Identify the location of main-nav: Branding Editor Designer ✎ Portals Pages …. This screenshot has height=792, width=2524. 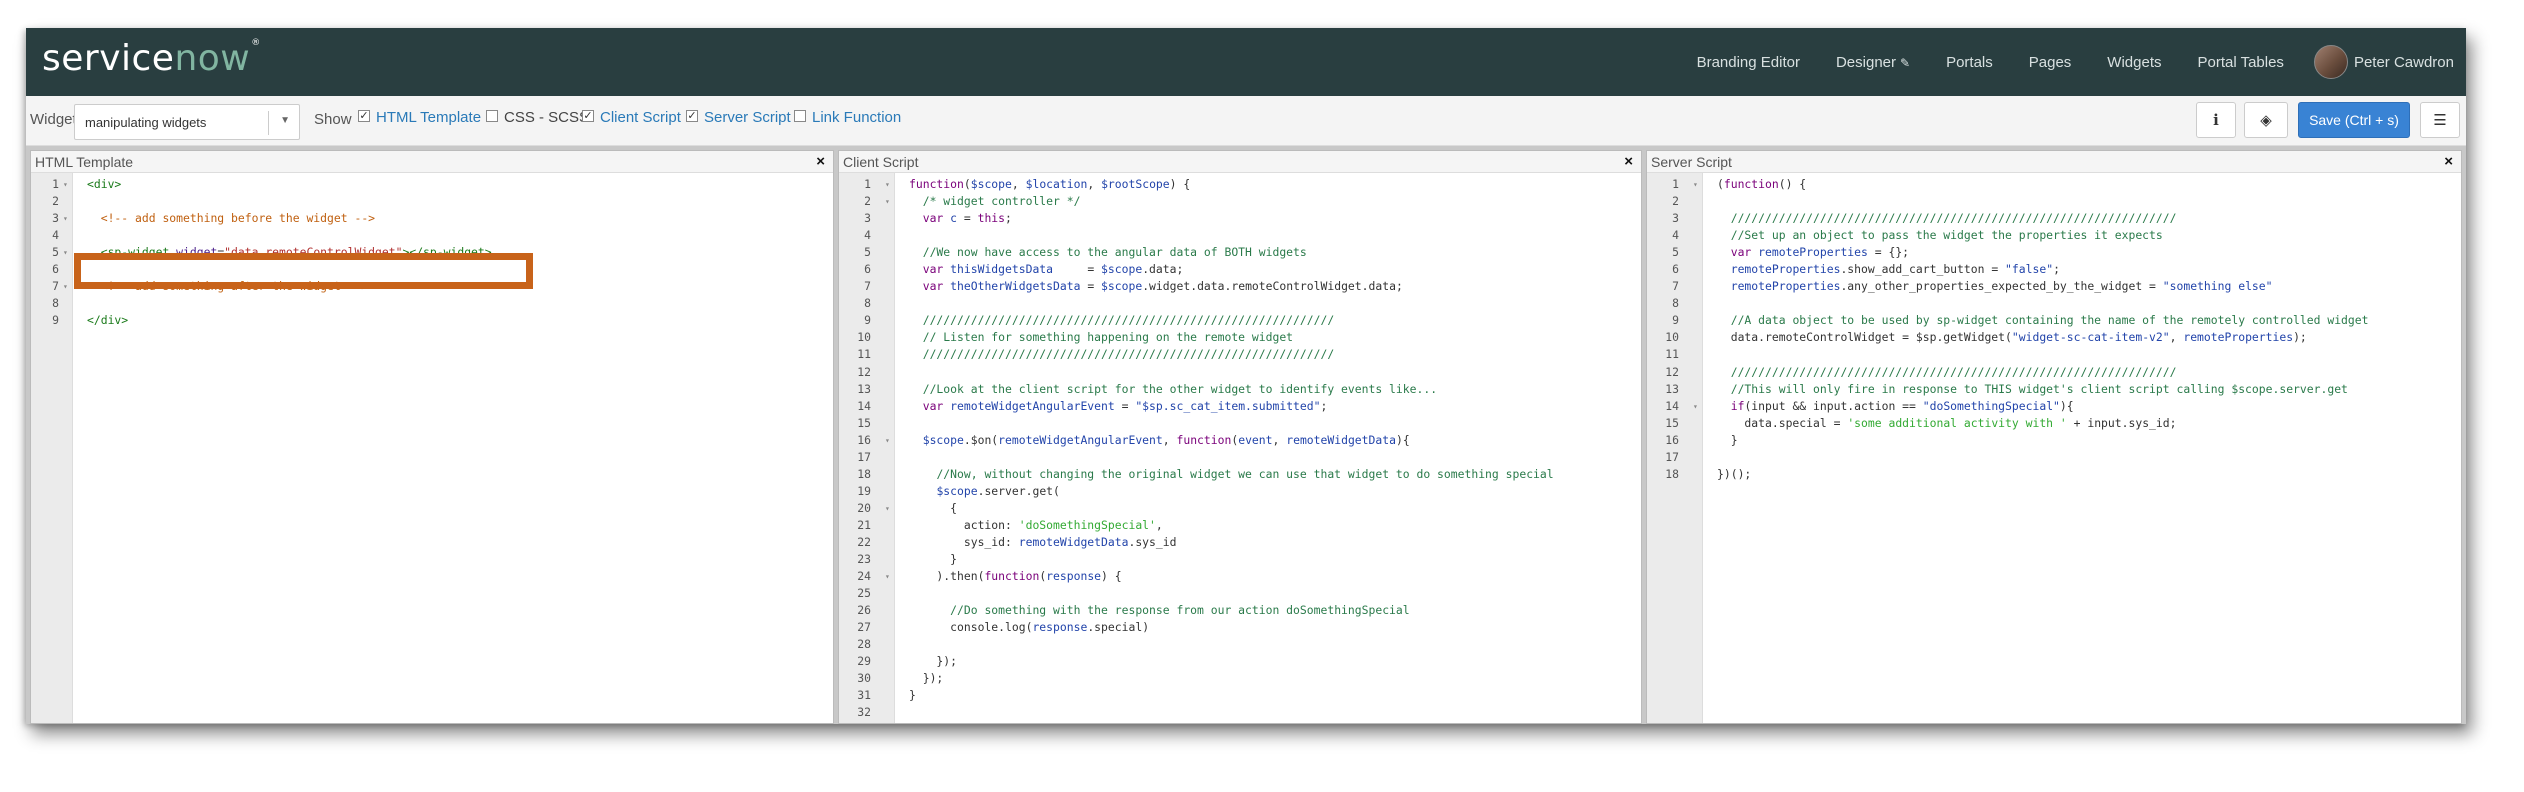
(2057, 62).